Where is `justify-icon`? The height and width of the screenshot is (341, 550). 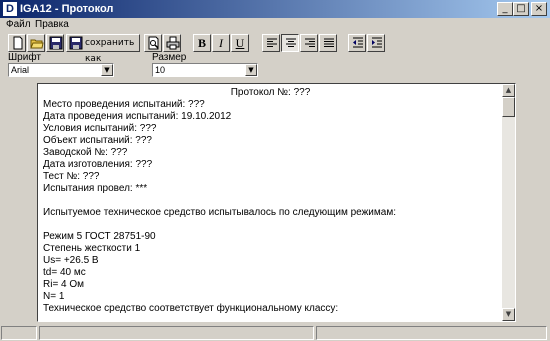
justify-icon is located at coordinates (329, 42).